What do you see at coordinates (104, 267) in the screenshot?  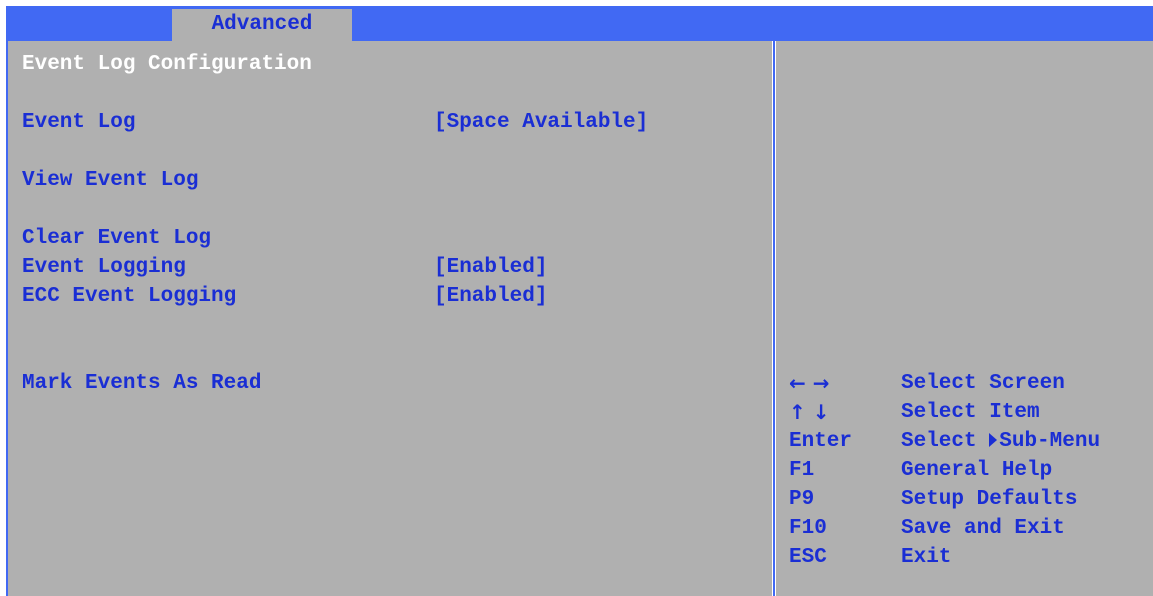 I see `event-logging-option: Event Logging` at bounding box center [104, 267].